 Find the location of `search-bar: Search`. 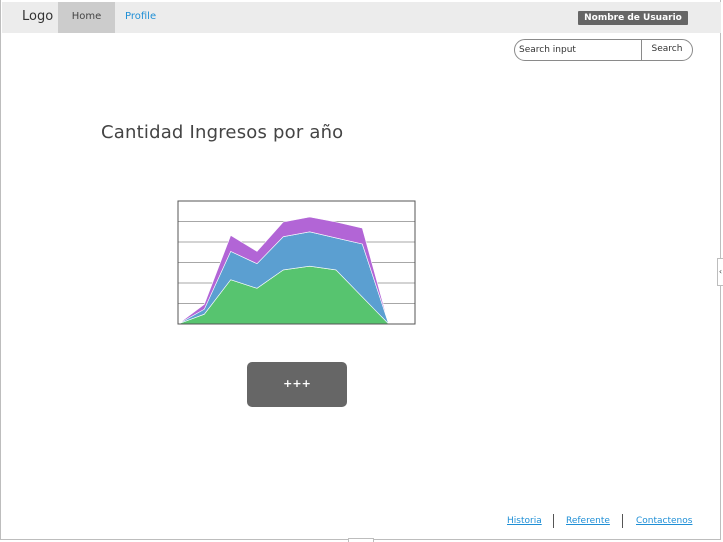

search-bar: Search is located at coordinates (603, 50).